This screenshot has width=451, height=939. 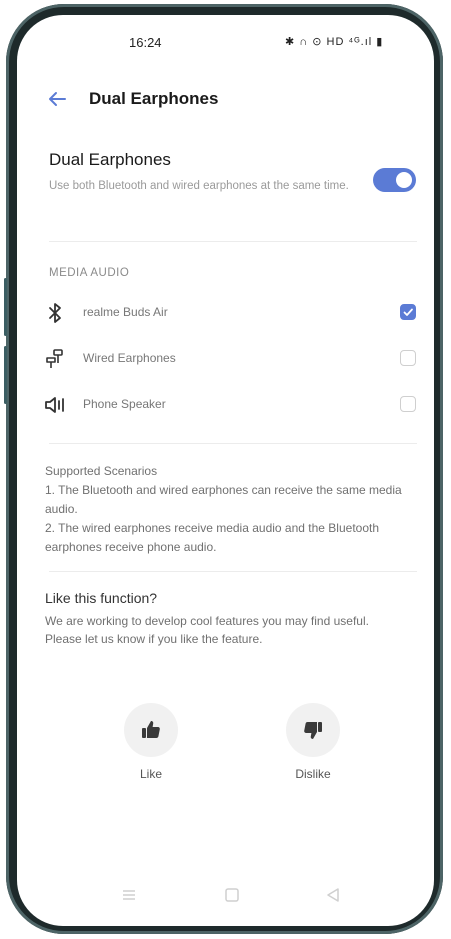 What do you see at coordinates (110, 159) in the screenshot?
I see `dual-earphones-title: Dual Earphones` at bounding box center [110, 159].